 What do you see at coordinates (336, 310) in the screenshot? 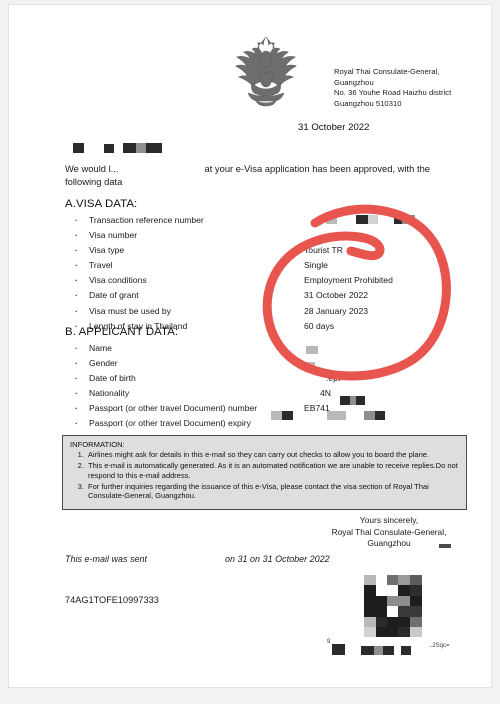
I see `visa-value-must-be-used-by: 28 January 2023` at bounding box center [336, 310].